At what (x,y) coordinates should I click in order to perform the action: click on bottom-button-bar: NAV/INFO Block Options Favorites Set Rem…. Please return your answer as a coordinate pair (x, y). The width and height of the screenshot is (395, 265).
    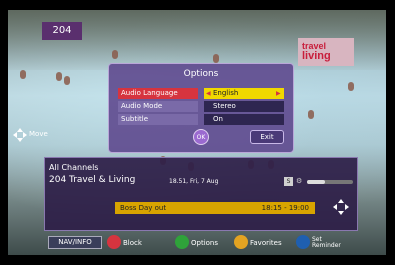
    Looking at the image, I should click on (197, 243).